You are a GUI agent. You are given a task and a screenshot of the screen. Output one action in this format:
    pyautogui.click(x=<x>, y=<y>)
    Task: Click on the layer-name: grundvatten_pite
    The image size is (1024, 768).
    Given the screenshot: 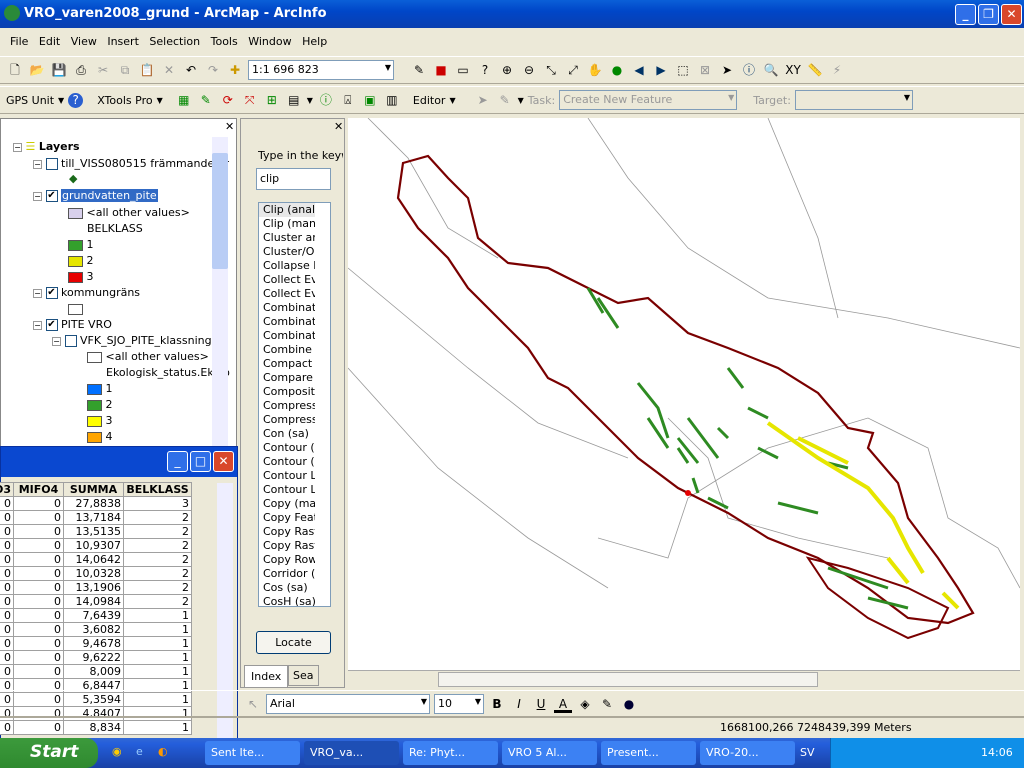 What is the action you would take?
    pyautogui.click(x=109, y=195)
    